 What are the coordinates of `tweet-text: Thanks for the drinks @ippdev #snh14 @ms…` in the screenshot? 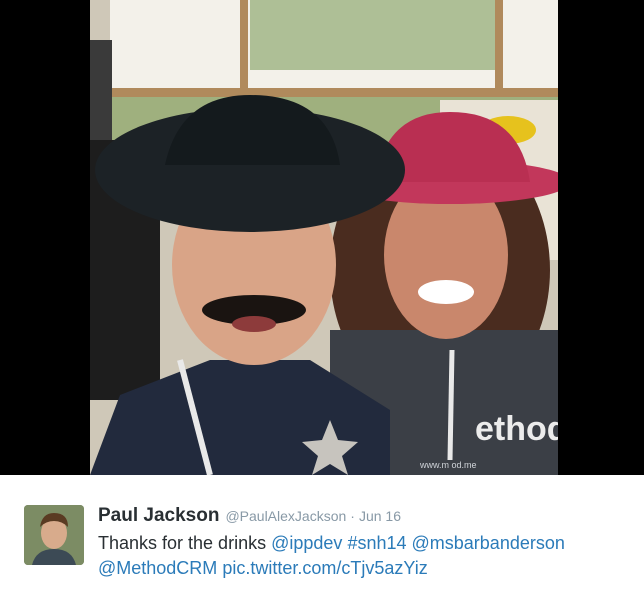 It's located at (363, 556).